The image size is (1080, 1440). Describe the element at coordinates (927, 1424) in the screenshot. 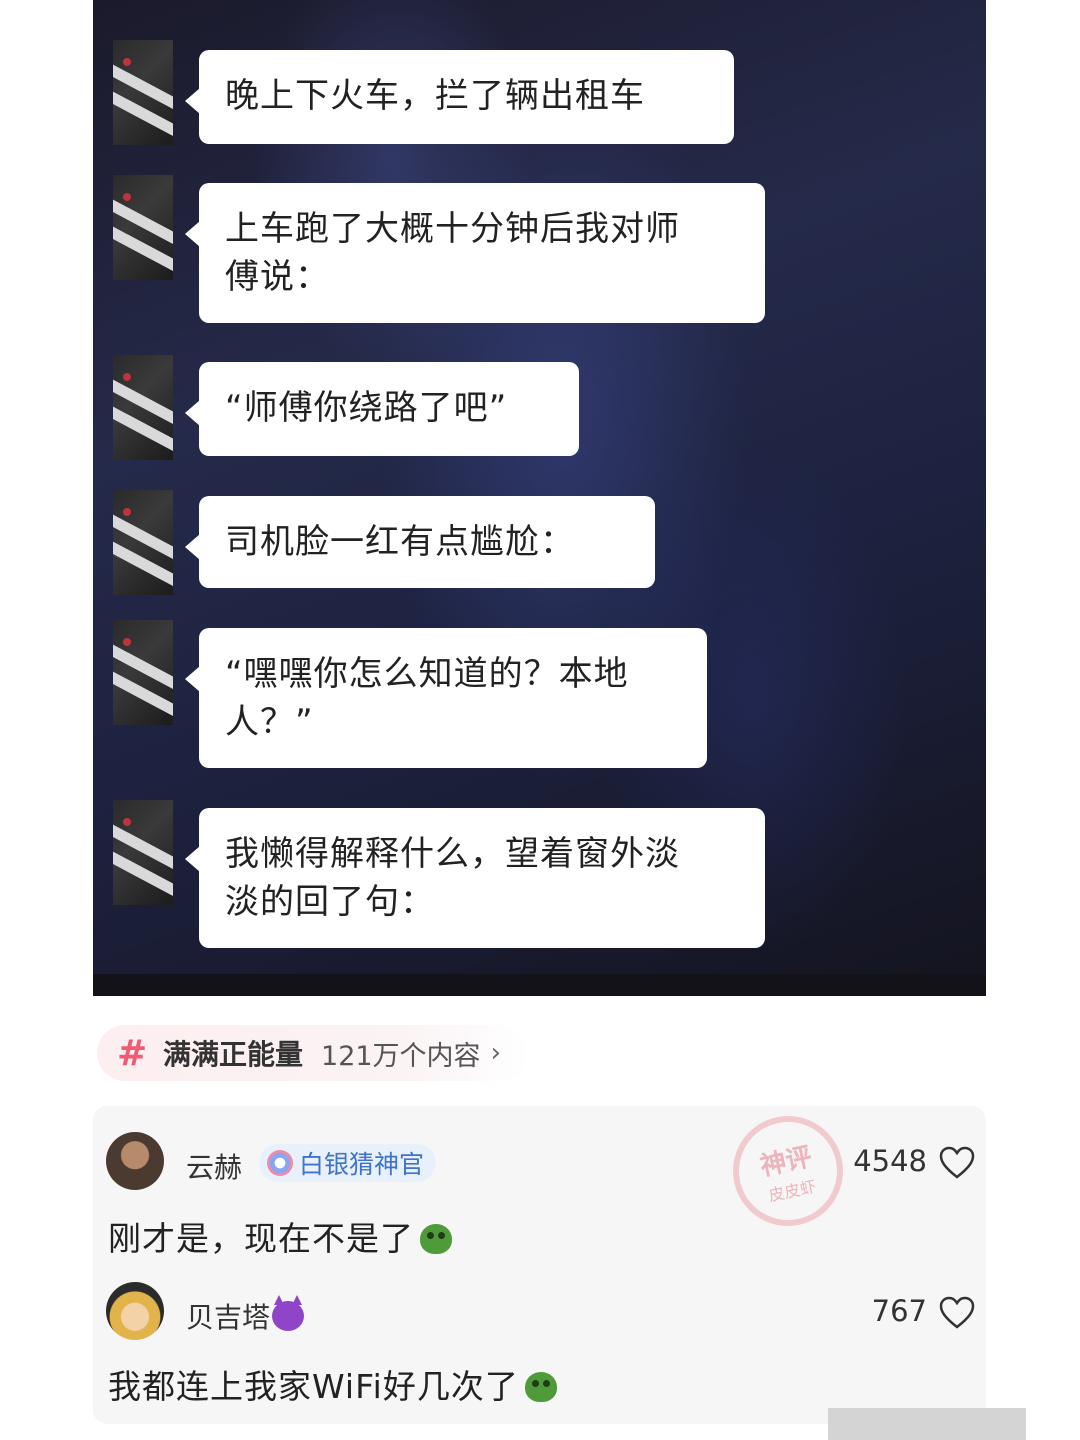

I see `corner-overlay` at that location.